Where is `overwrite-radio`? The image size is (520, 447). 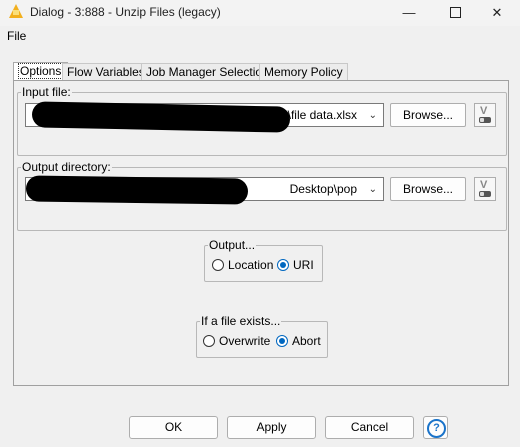 overwrite-radio is located at coordinates (209, 341).